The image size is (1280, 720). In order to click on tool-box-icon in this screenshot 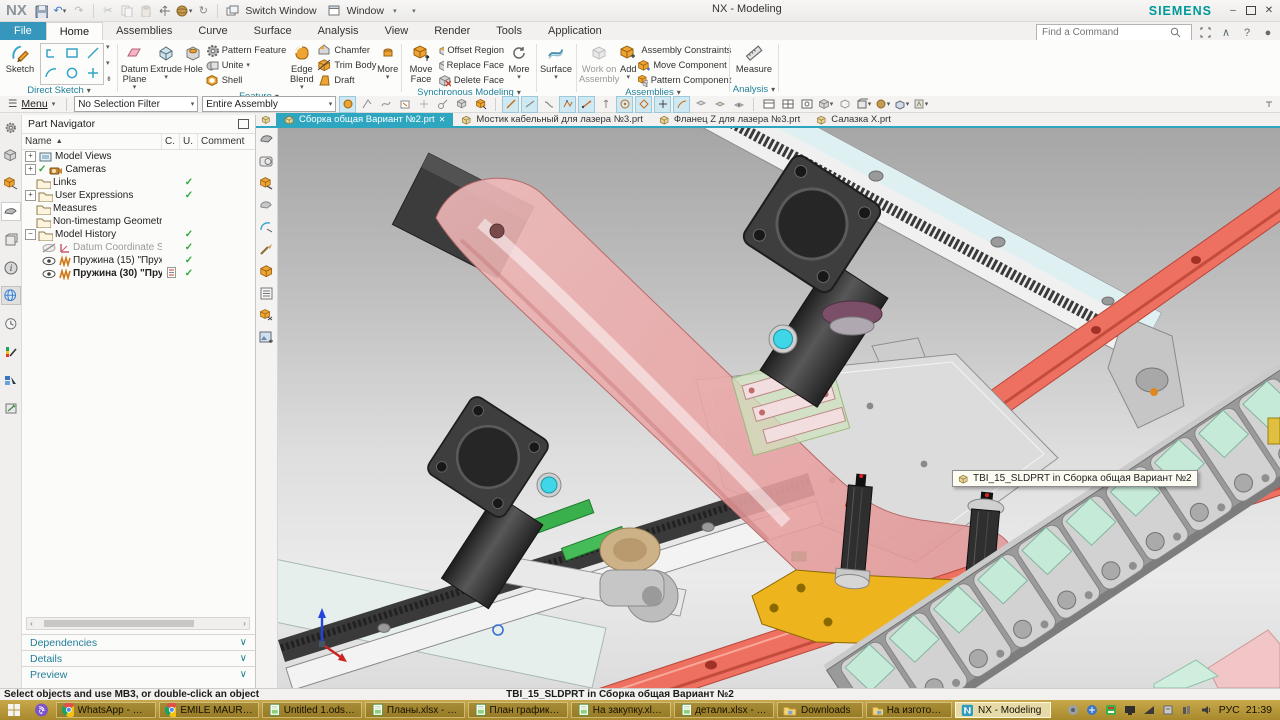, I will do `click(267, 271)`.